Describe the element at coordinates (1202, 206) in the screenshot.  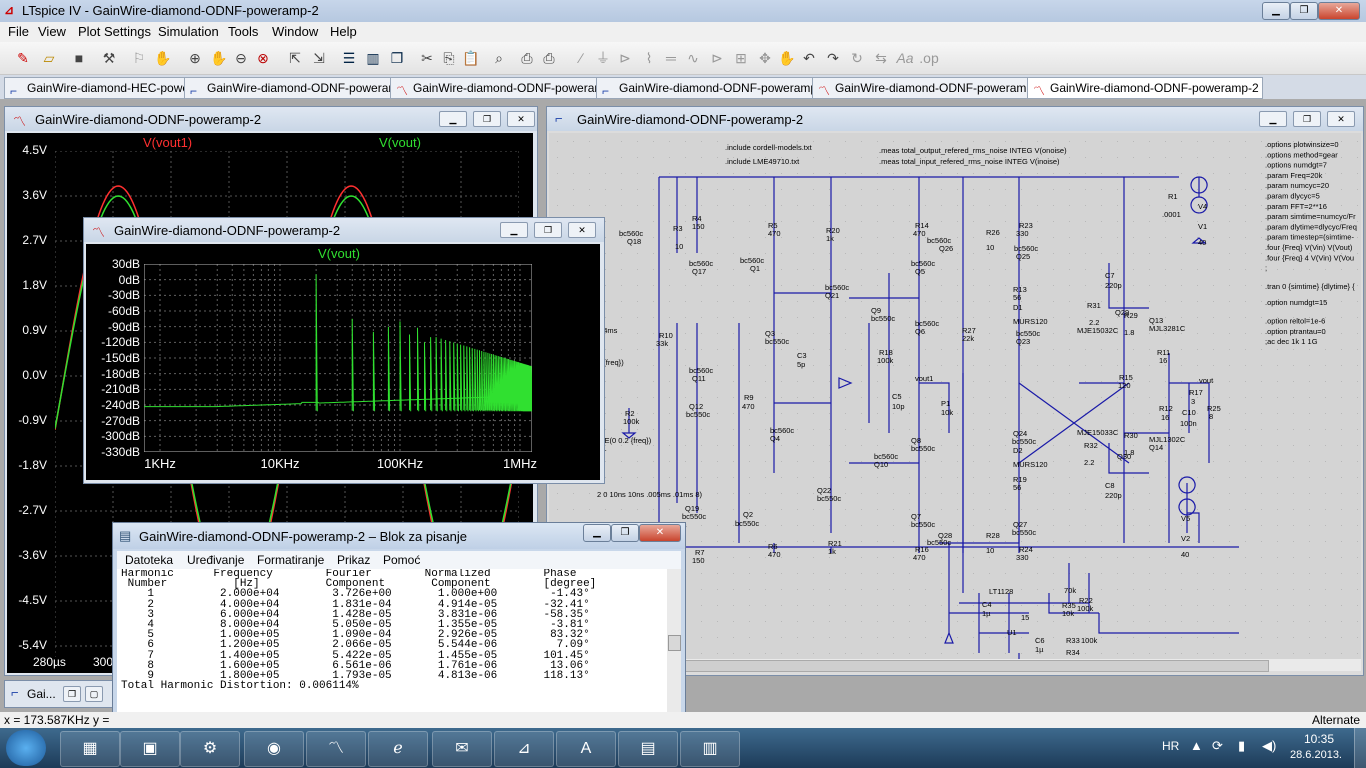
I see `component-label: V4` at that location.